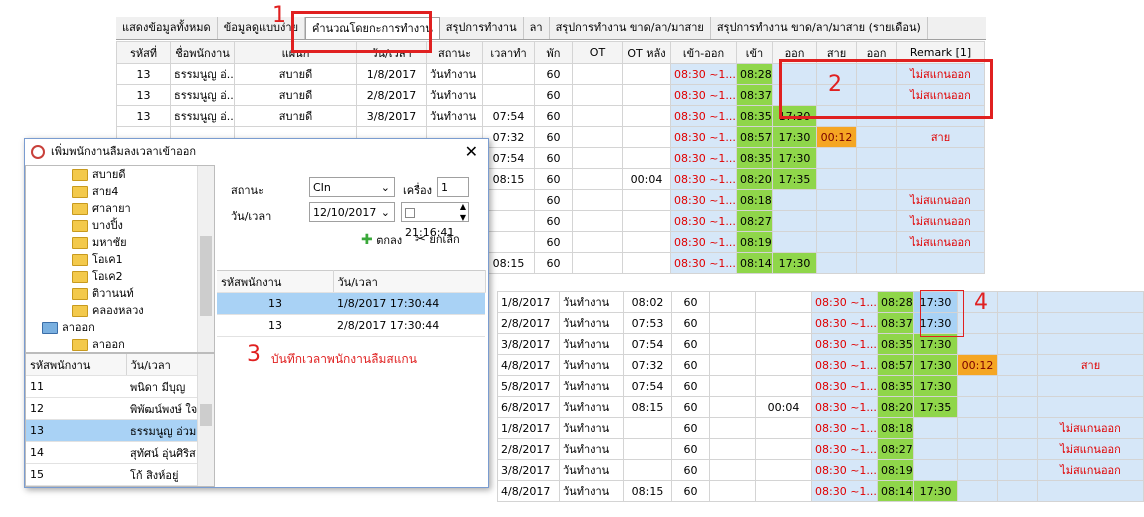 The width and height of the screenshot is (1144, 517). Describe the element at coordinates (111, 242) in the screenshot. I see `tree-item: มหาชัย` at that location.